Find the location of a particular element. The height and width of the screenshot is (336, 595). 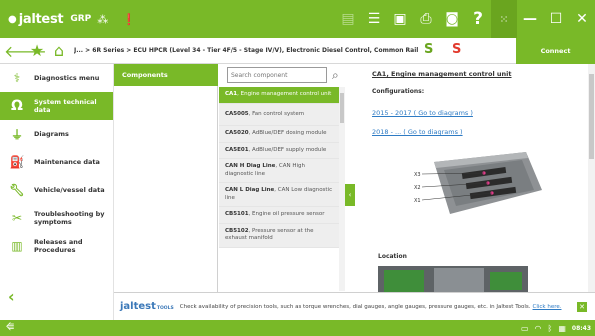

configurations-label: Configurations: is located at coordinates (398, 91).